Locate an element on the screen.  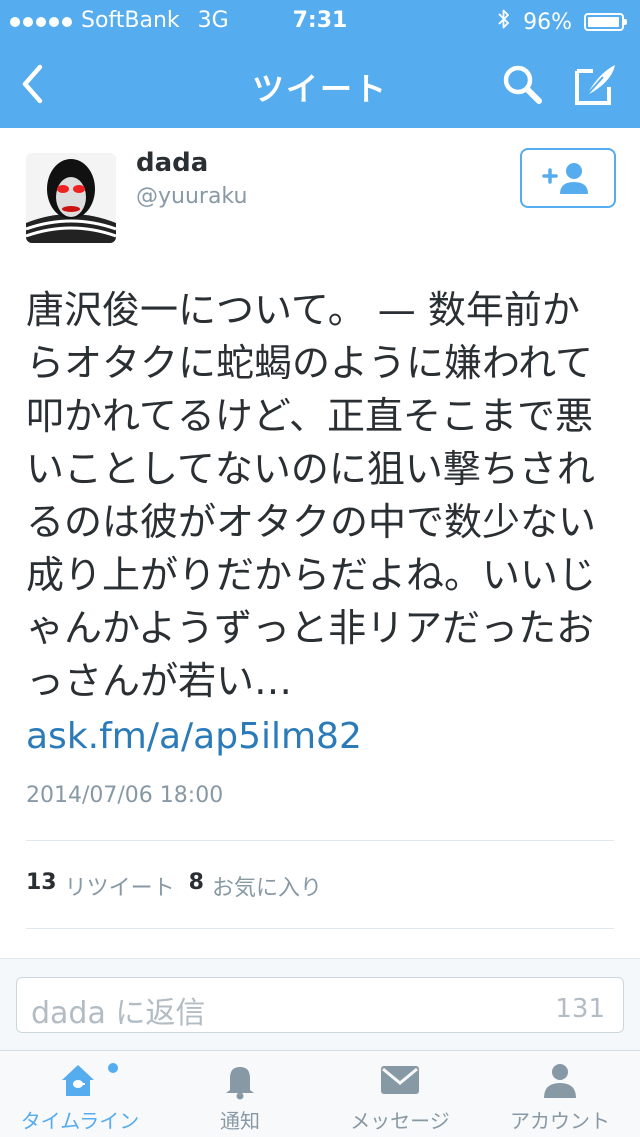
retweet-stat: 13 リツイート is located at coordinates (100, 886).